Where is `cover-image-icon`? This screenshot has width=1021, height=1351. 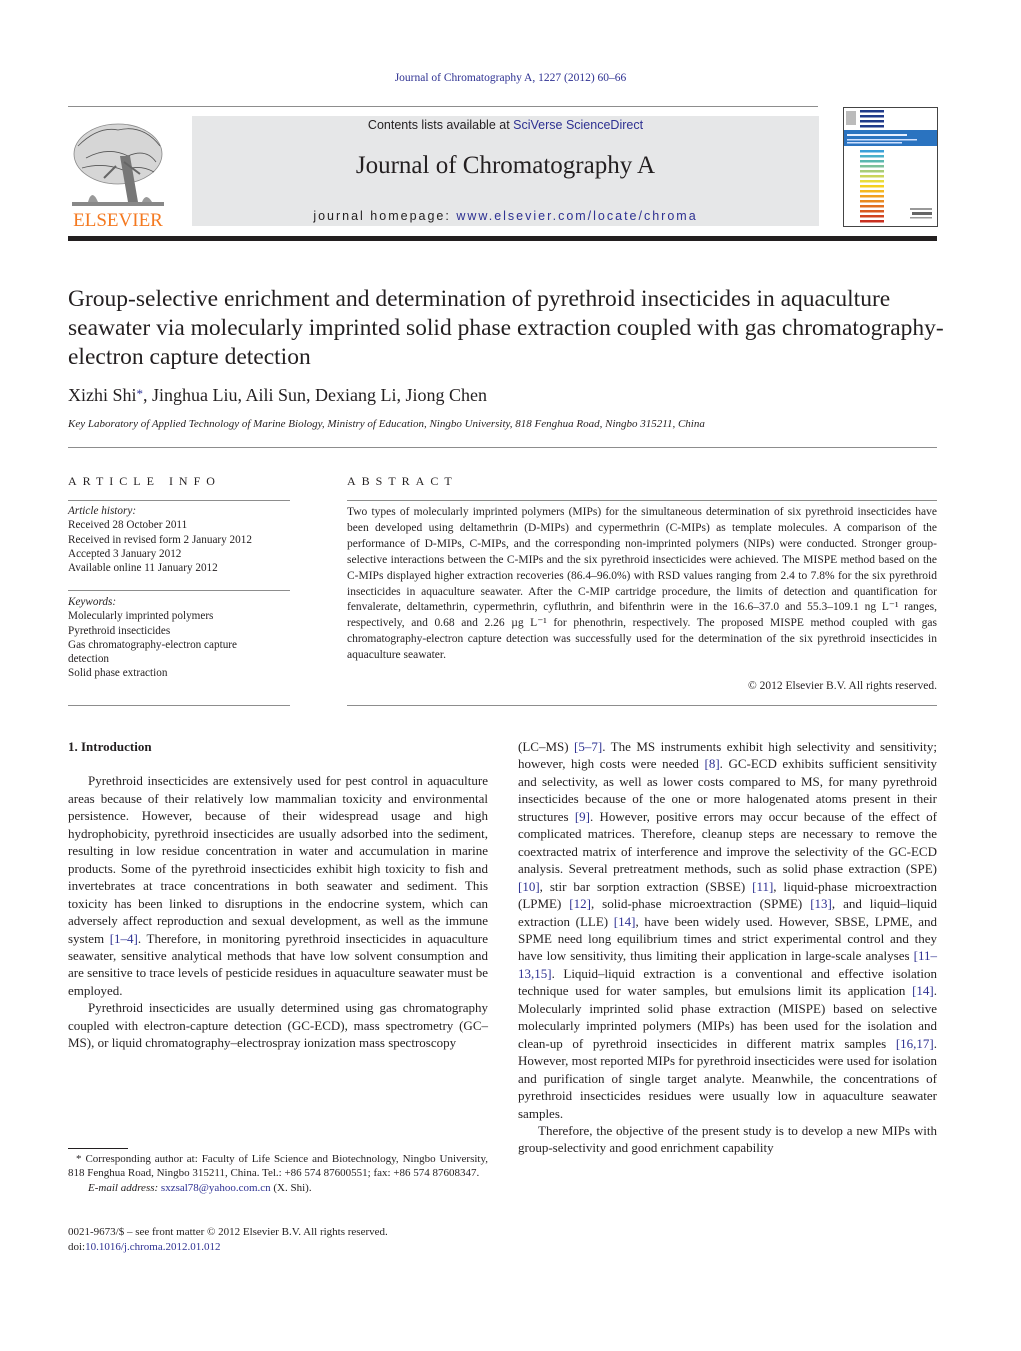 cover-image-icon is located at coordinates (890, 166).